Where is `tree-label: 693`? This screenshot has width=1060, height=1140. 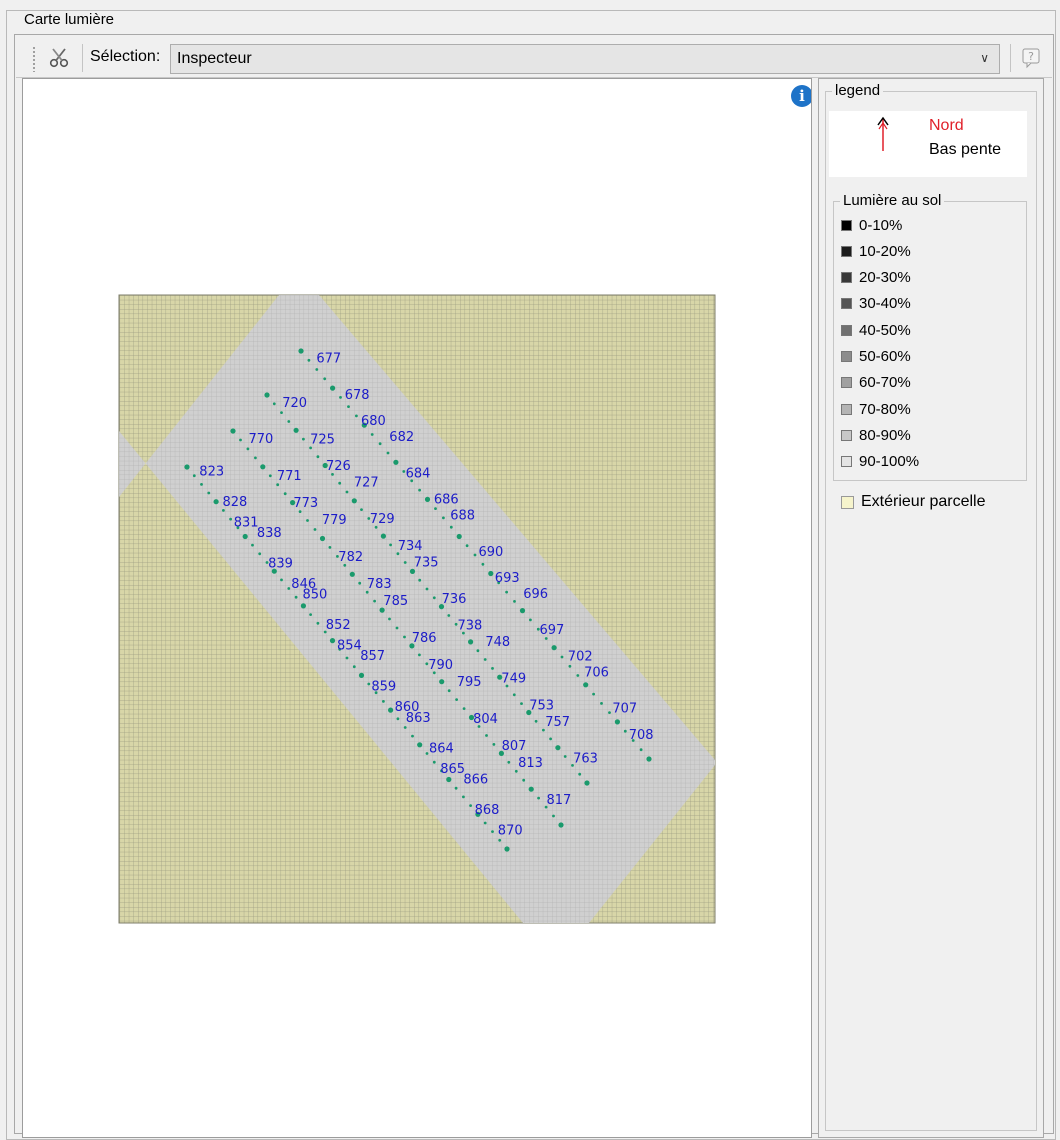 tree-label: 693 is located at coordinates (507, 578).